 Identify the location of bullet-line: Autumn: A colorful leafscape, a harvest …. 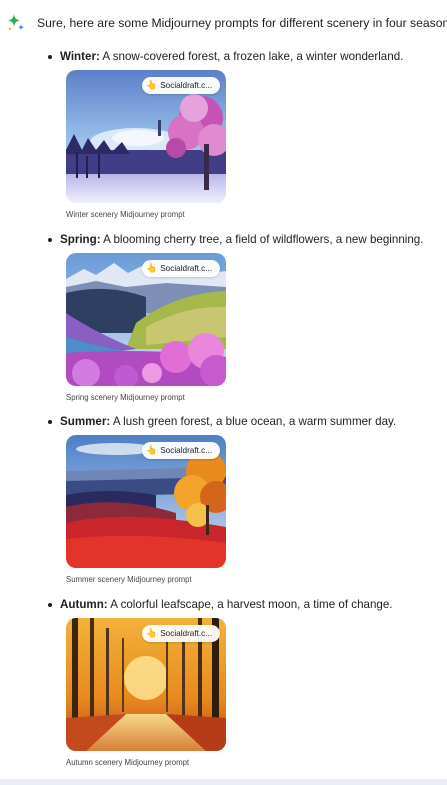
(245, 604).